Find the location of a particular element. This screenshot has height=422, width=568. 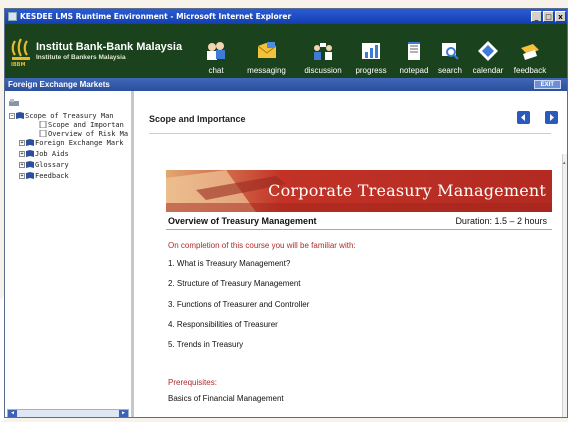

list-item: 1. What is Treasury Management? is located at coordinates (229, 263).